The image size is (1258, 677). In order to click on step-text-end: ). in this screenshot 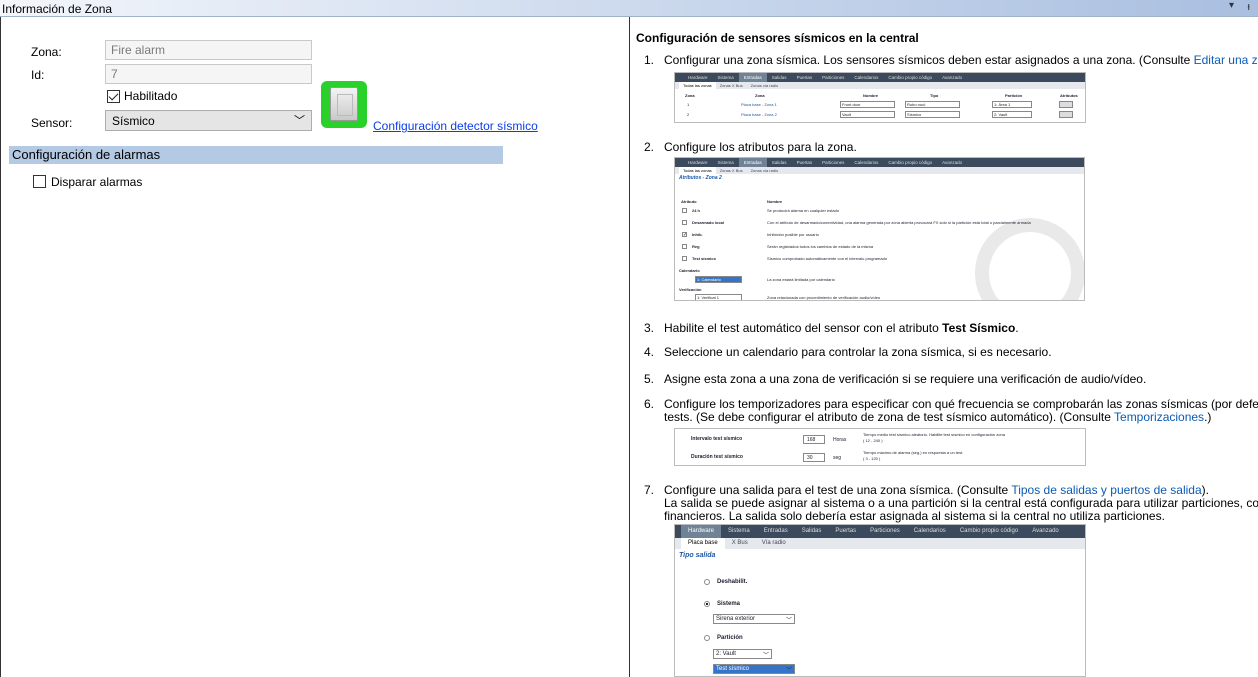, I will do `click(1205, 490)`.